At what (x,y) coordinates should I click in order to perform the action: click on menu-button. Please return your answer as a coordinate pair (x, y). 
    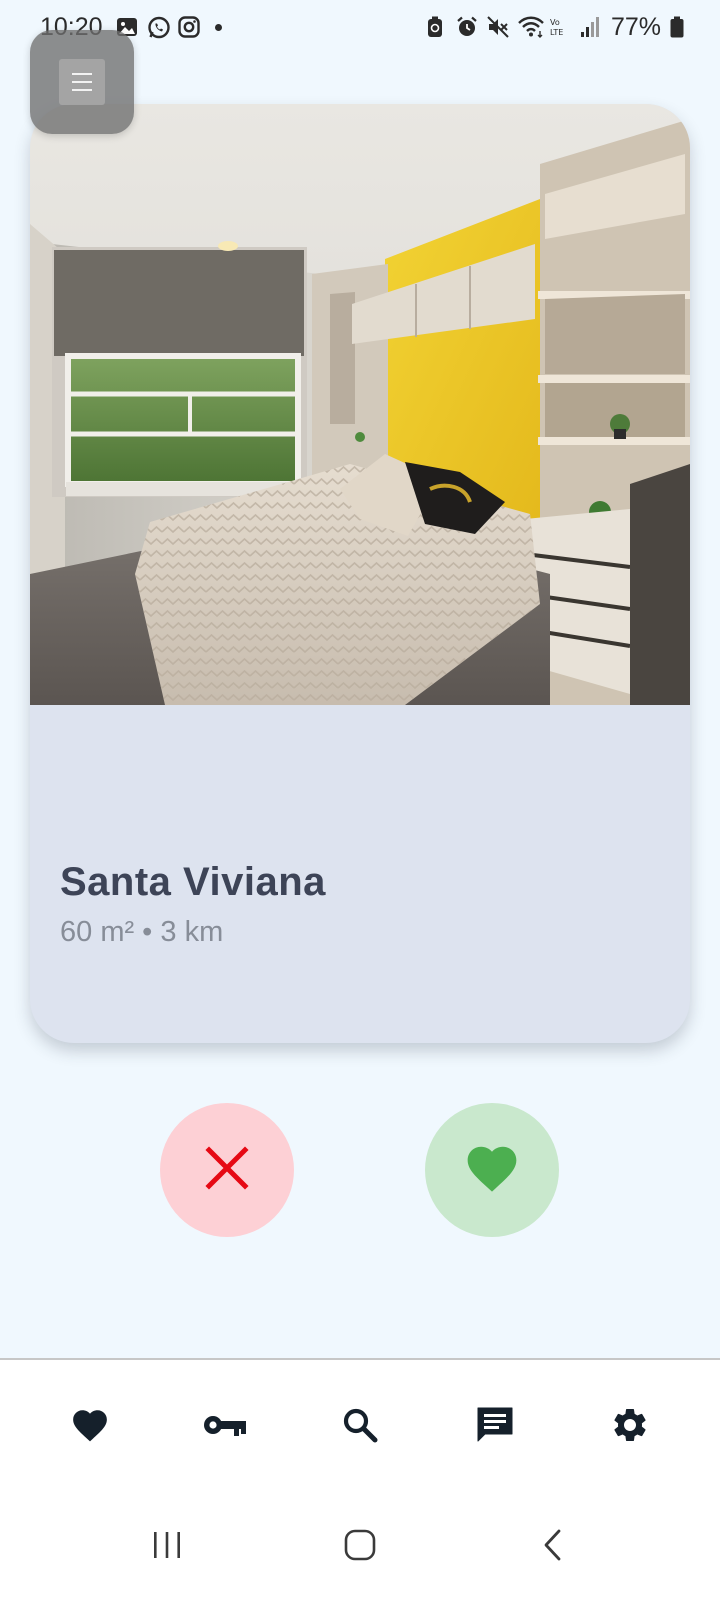
    Looking at the image, I should click on (82, 82).